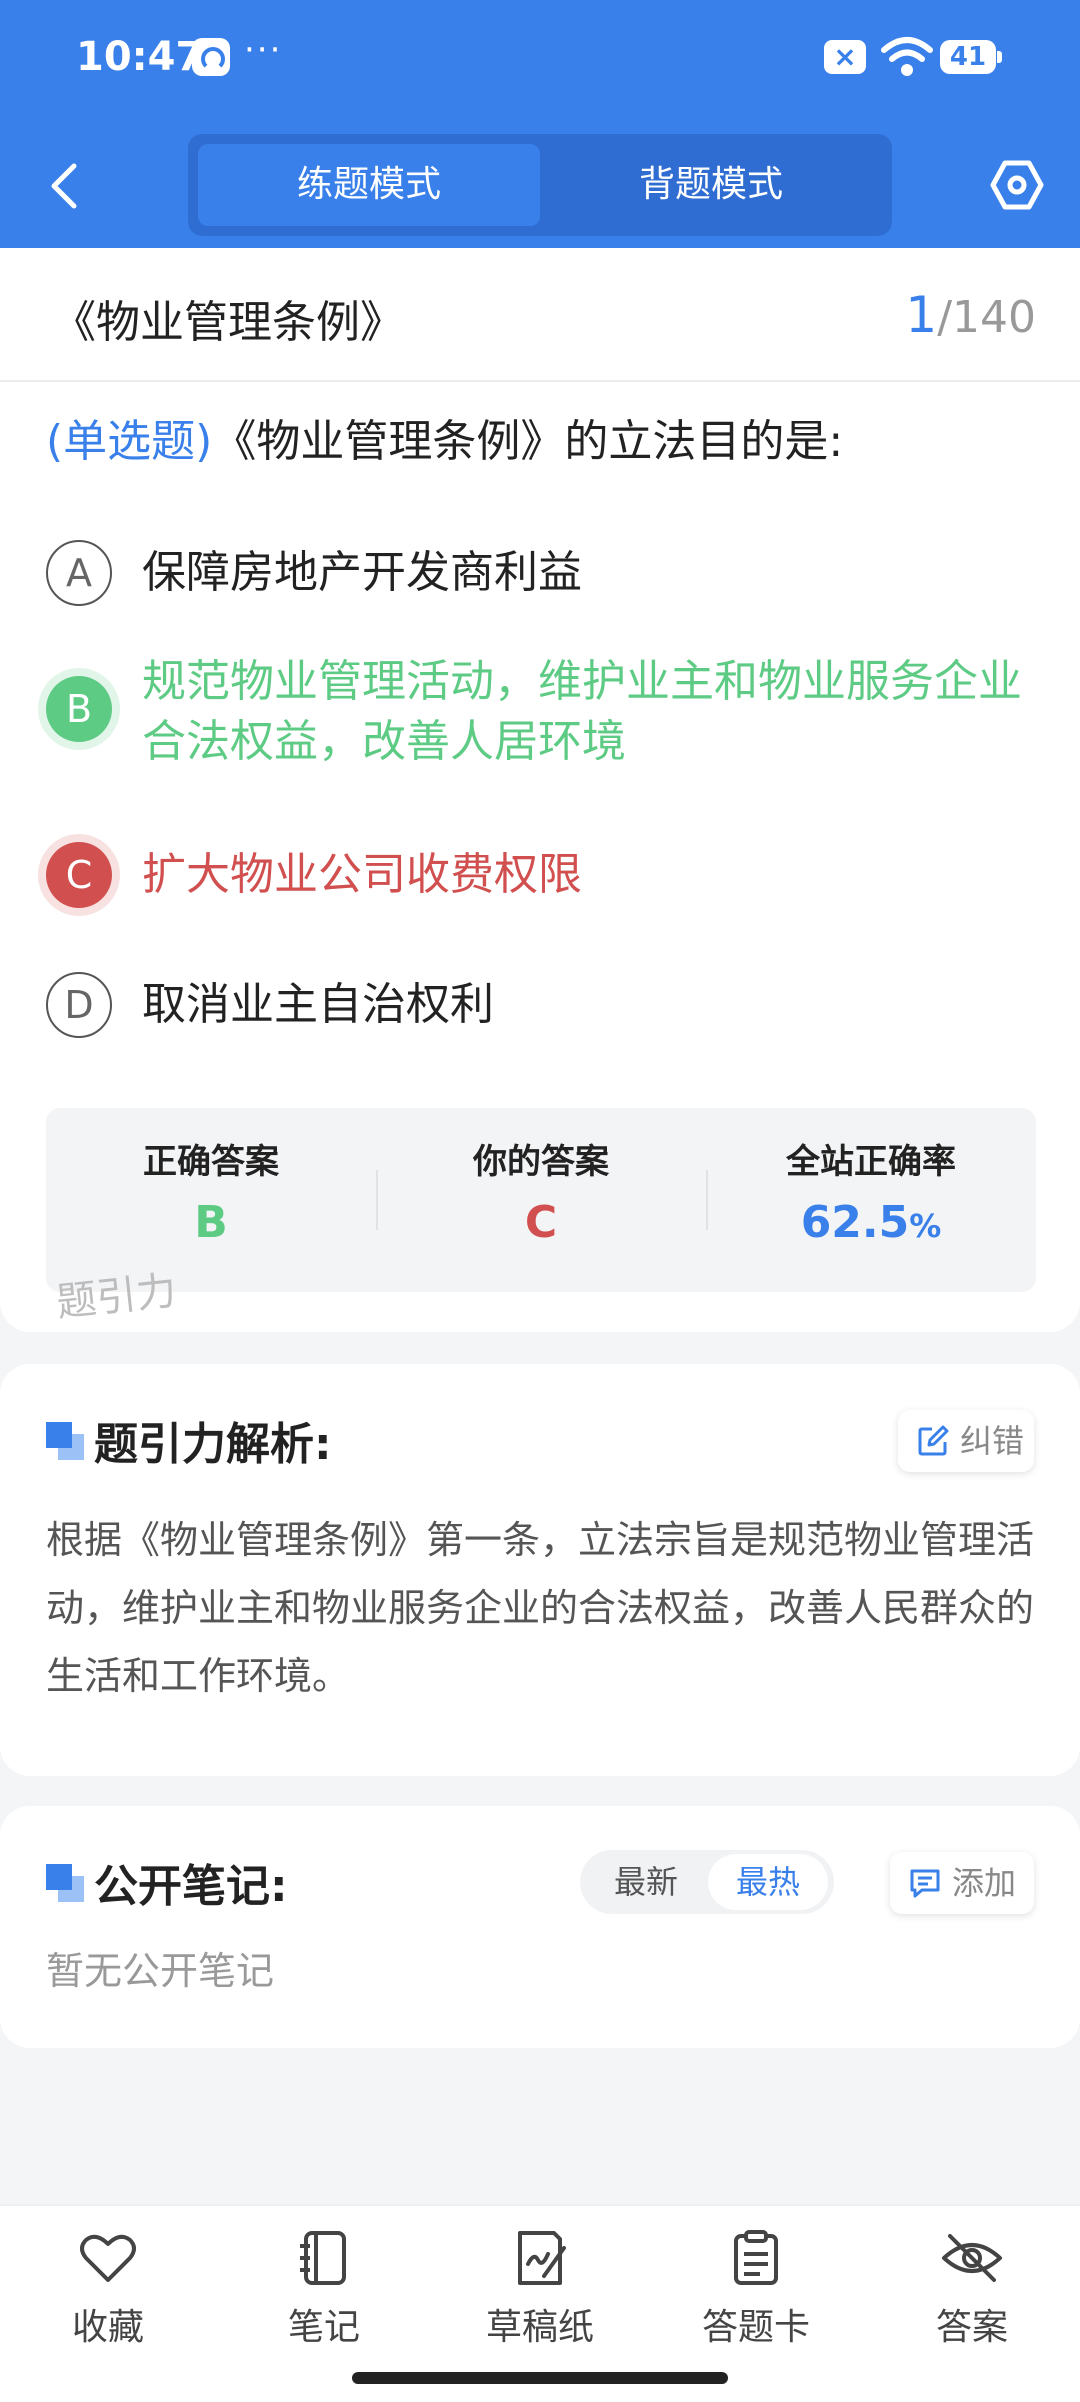 Image resolution: width=1080 pixels, height=2402 pixels. I want to click on report-error-label: 纠错, so click(992, 1441).